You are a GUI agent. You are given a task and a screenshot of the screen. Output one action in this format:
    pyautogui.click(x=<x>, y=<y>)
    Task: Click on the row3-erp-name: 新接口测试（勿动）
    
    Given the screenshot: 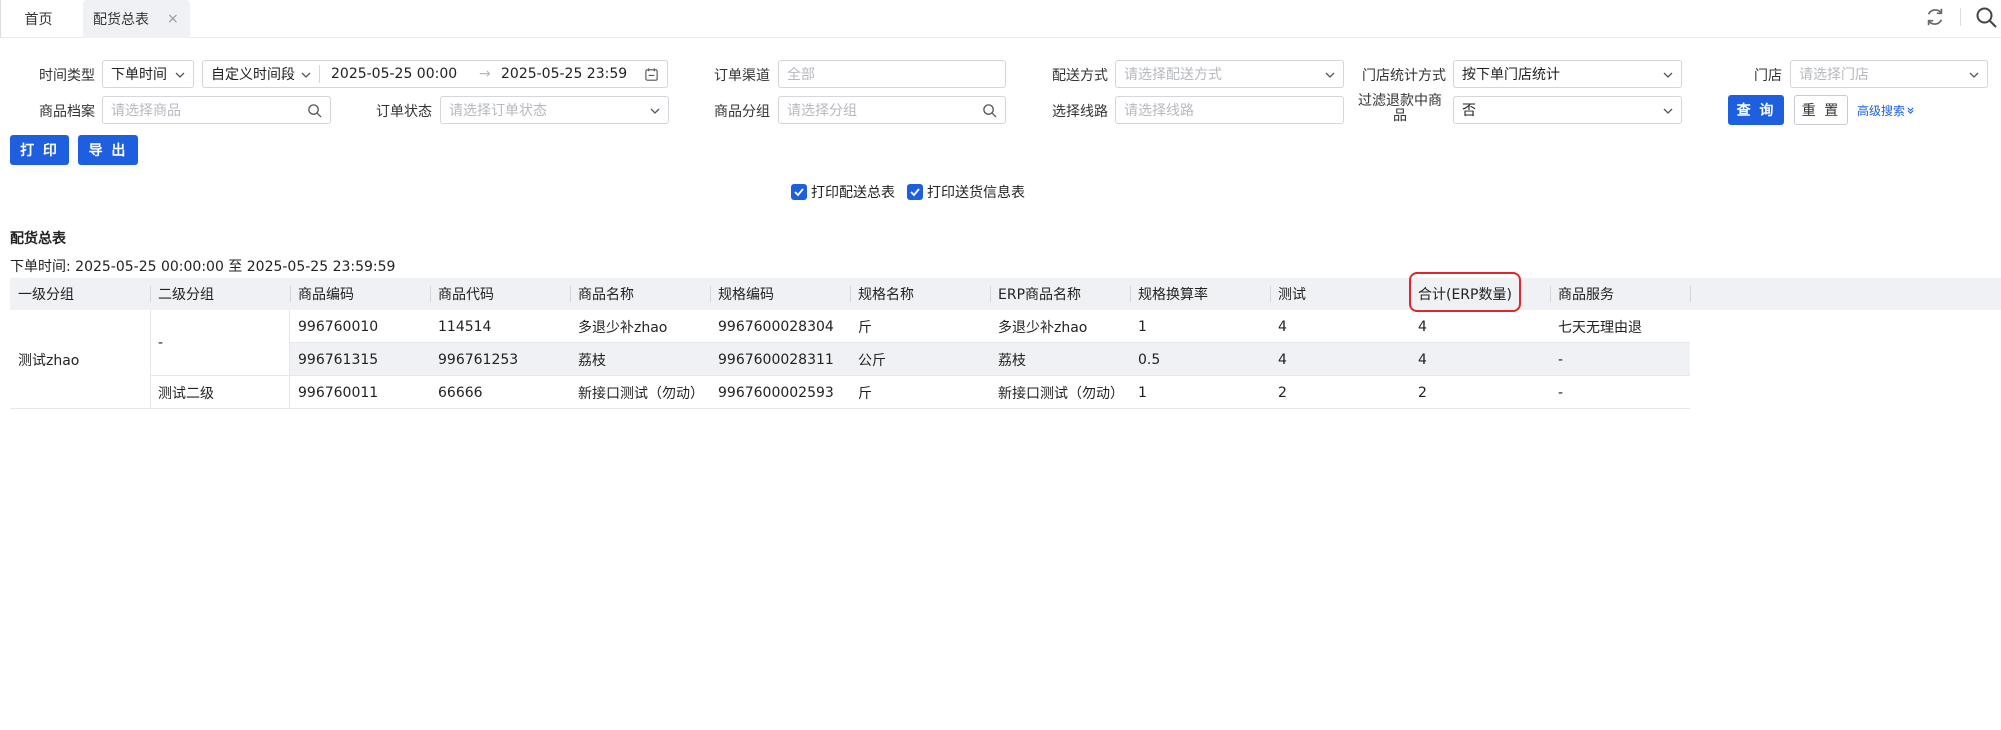 What is the action you would take?
    pyautogui.click(x=1061, y=393)
    